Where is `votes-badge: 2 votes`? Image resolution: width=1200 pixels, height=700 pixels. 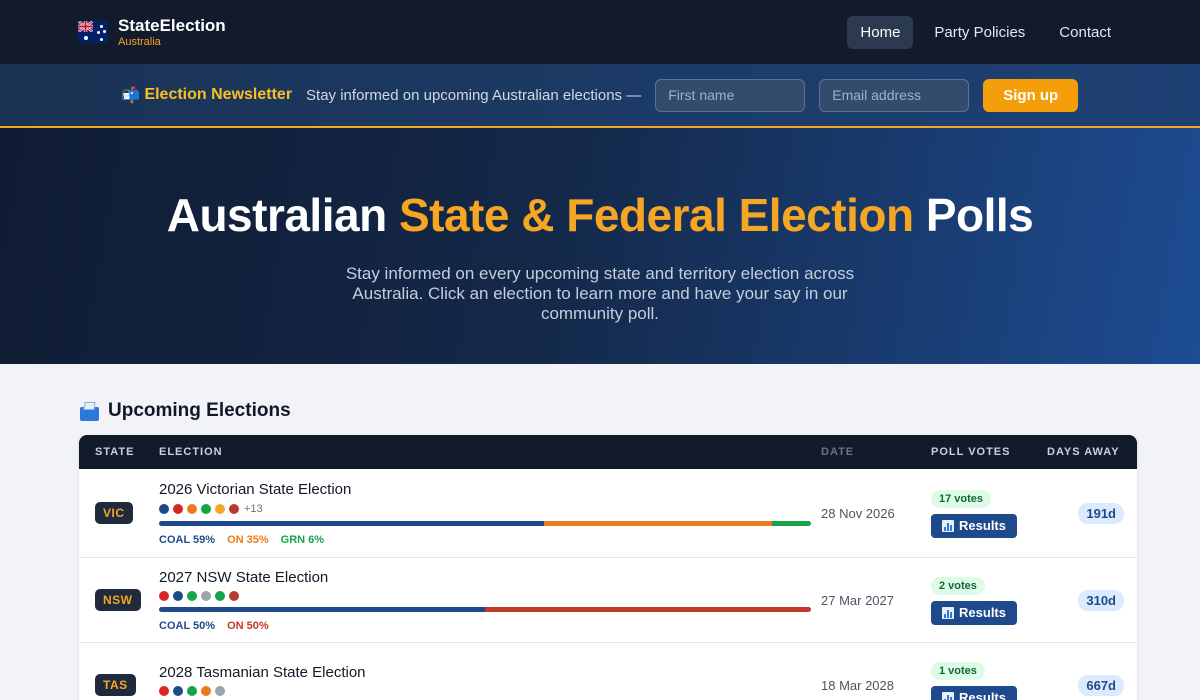
votes-badge: 2 votes is located at coordinates (958, 585).